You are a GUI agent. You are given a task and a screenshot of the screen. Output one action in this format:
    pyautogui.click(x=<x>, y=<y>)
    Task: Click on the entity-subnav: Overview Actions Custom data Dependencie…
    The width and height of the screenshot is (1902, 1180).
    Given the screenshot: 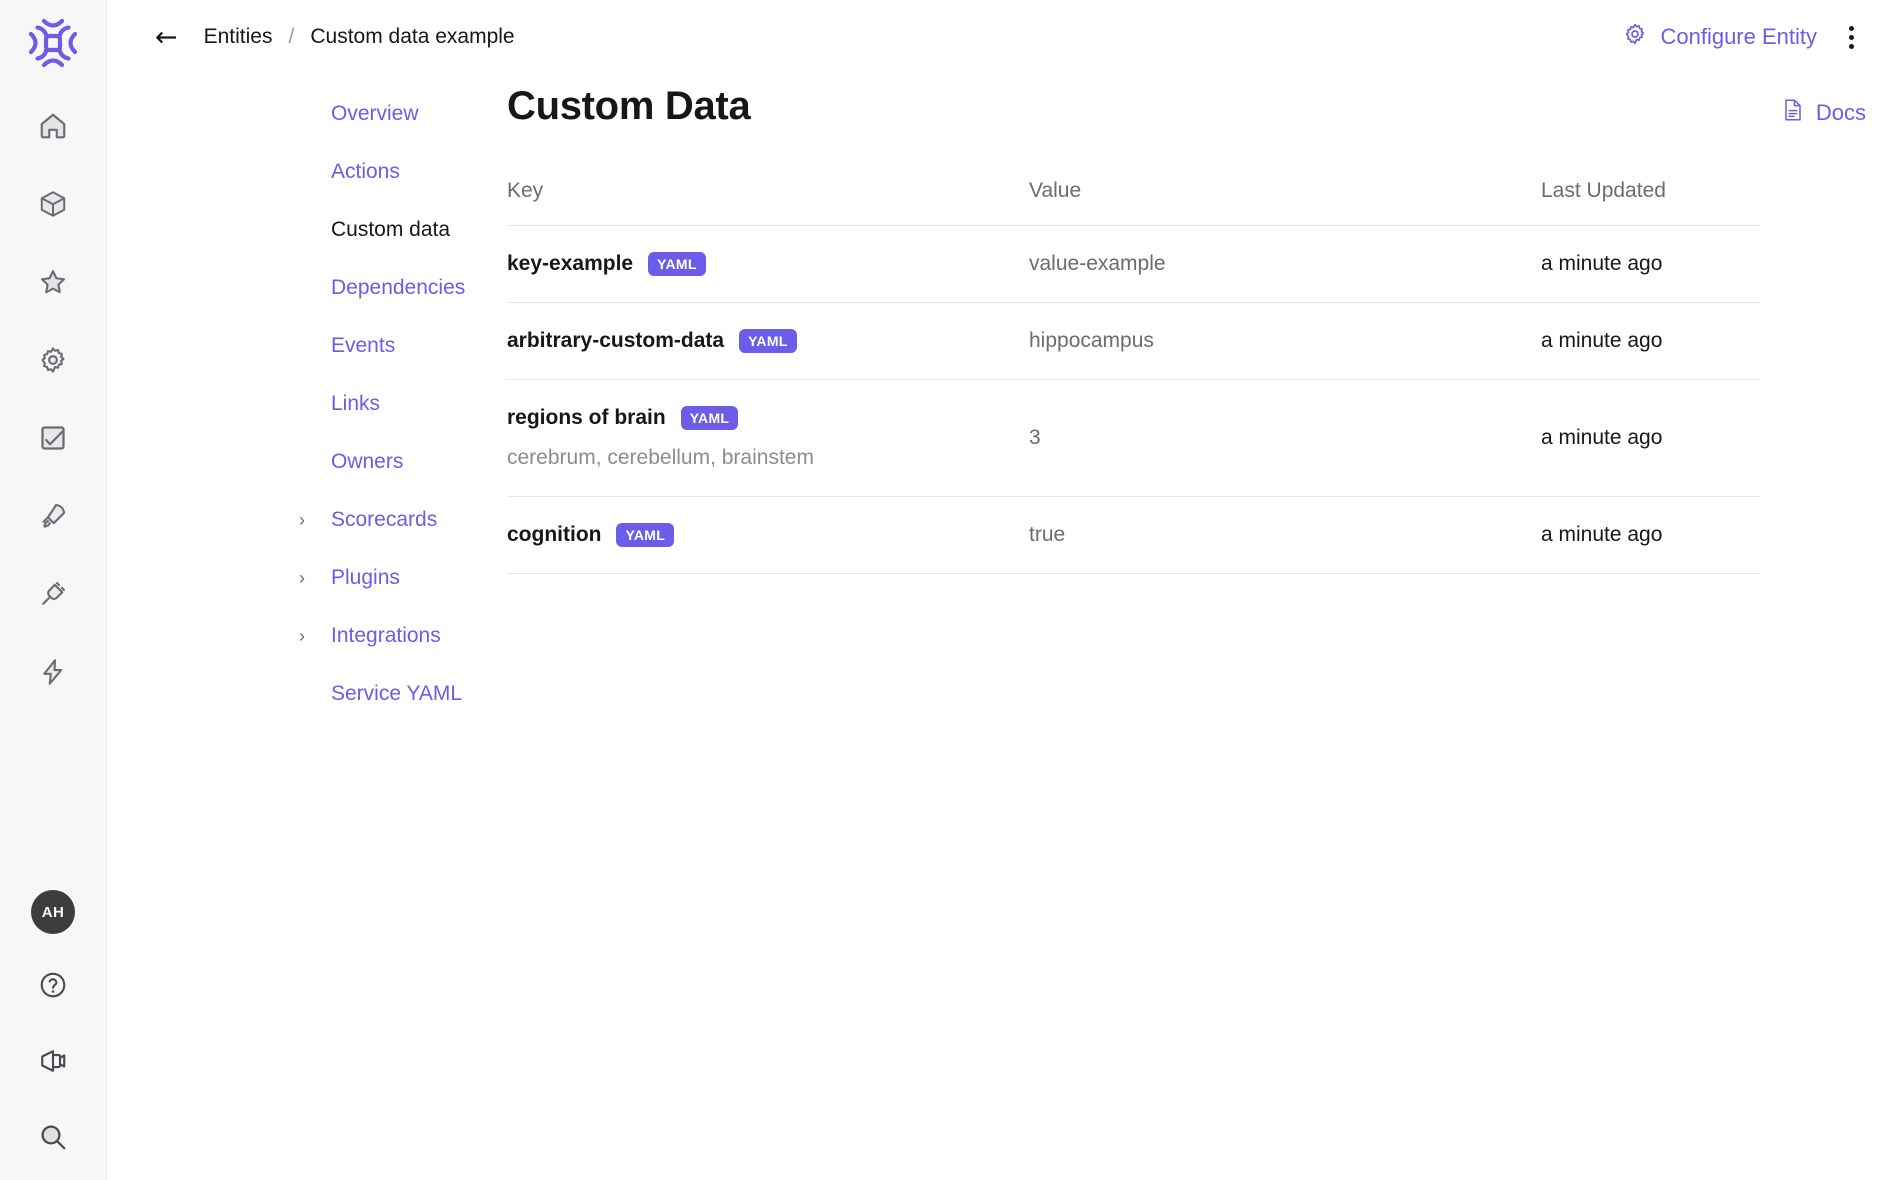 What is the action you would take?
    pyautogui.click(x=307, y=401)
    